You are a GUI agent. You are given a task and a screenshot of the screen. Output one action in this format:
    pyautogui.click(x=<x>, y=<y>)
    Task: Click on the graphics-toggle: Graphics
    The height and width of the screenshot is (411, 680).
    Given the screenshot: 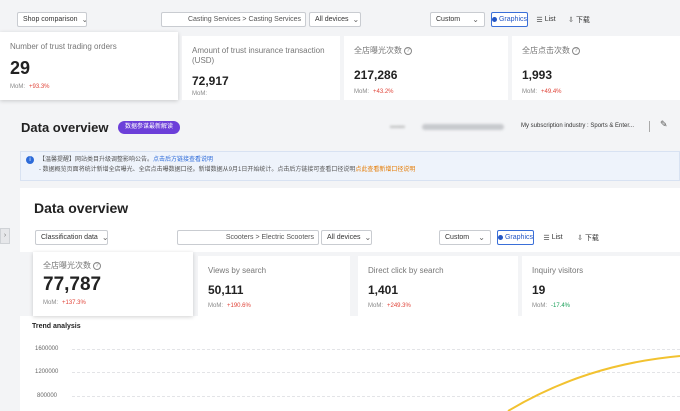 What is the action you would take?
    pyautogui.click(x=509, y=19)
    